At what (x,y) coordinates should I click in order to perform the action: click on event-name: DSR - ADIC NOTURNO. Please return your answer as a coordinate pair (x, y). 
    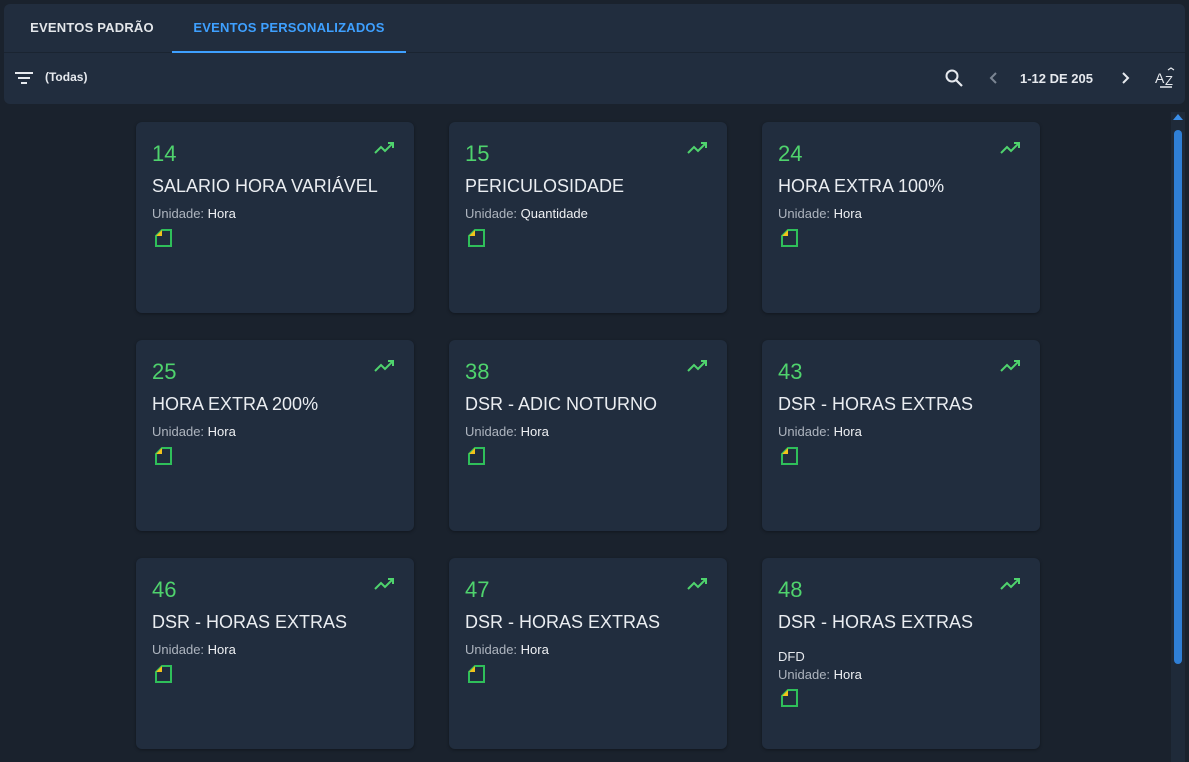
    Looking at the image, I should click on (561, 404).